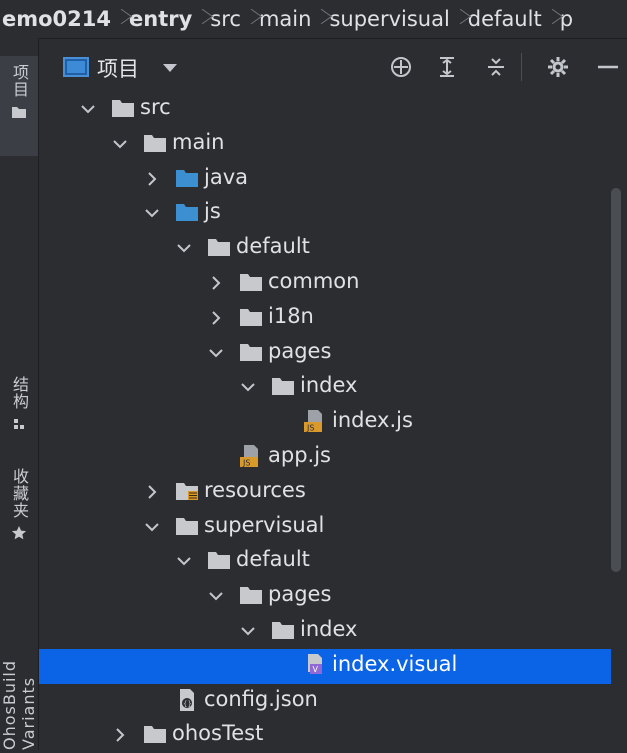 The image size is (627, 753). What do you see at coordinates (331, 422) in the screenshot?
I see `tree-row: JS index.js` at bounding box center [331, 422].